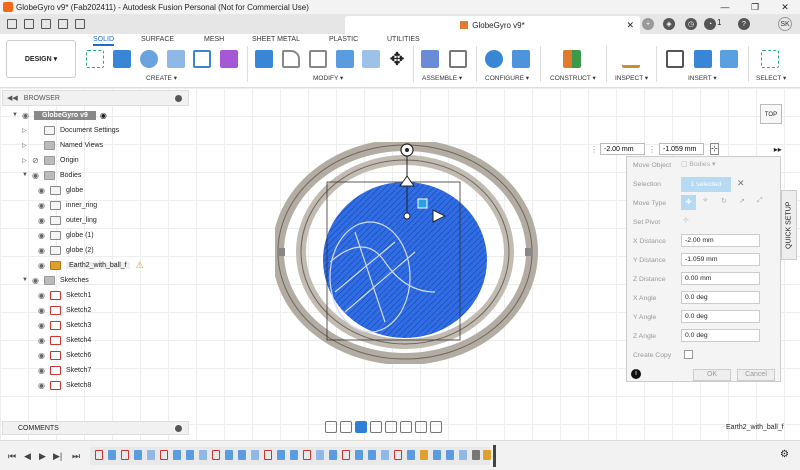 This screenshot has height=470, width=800. What do you see at coordinates (725, 7) in the screenshot?
I see `minimize-icon: —` at bounding box center [725, 7].